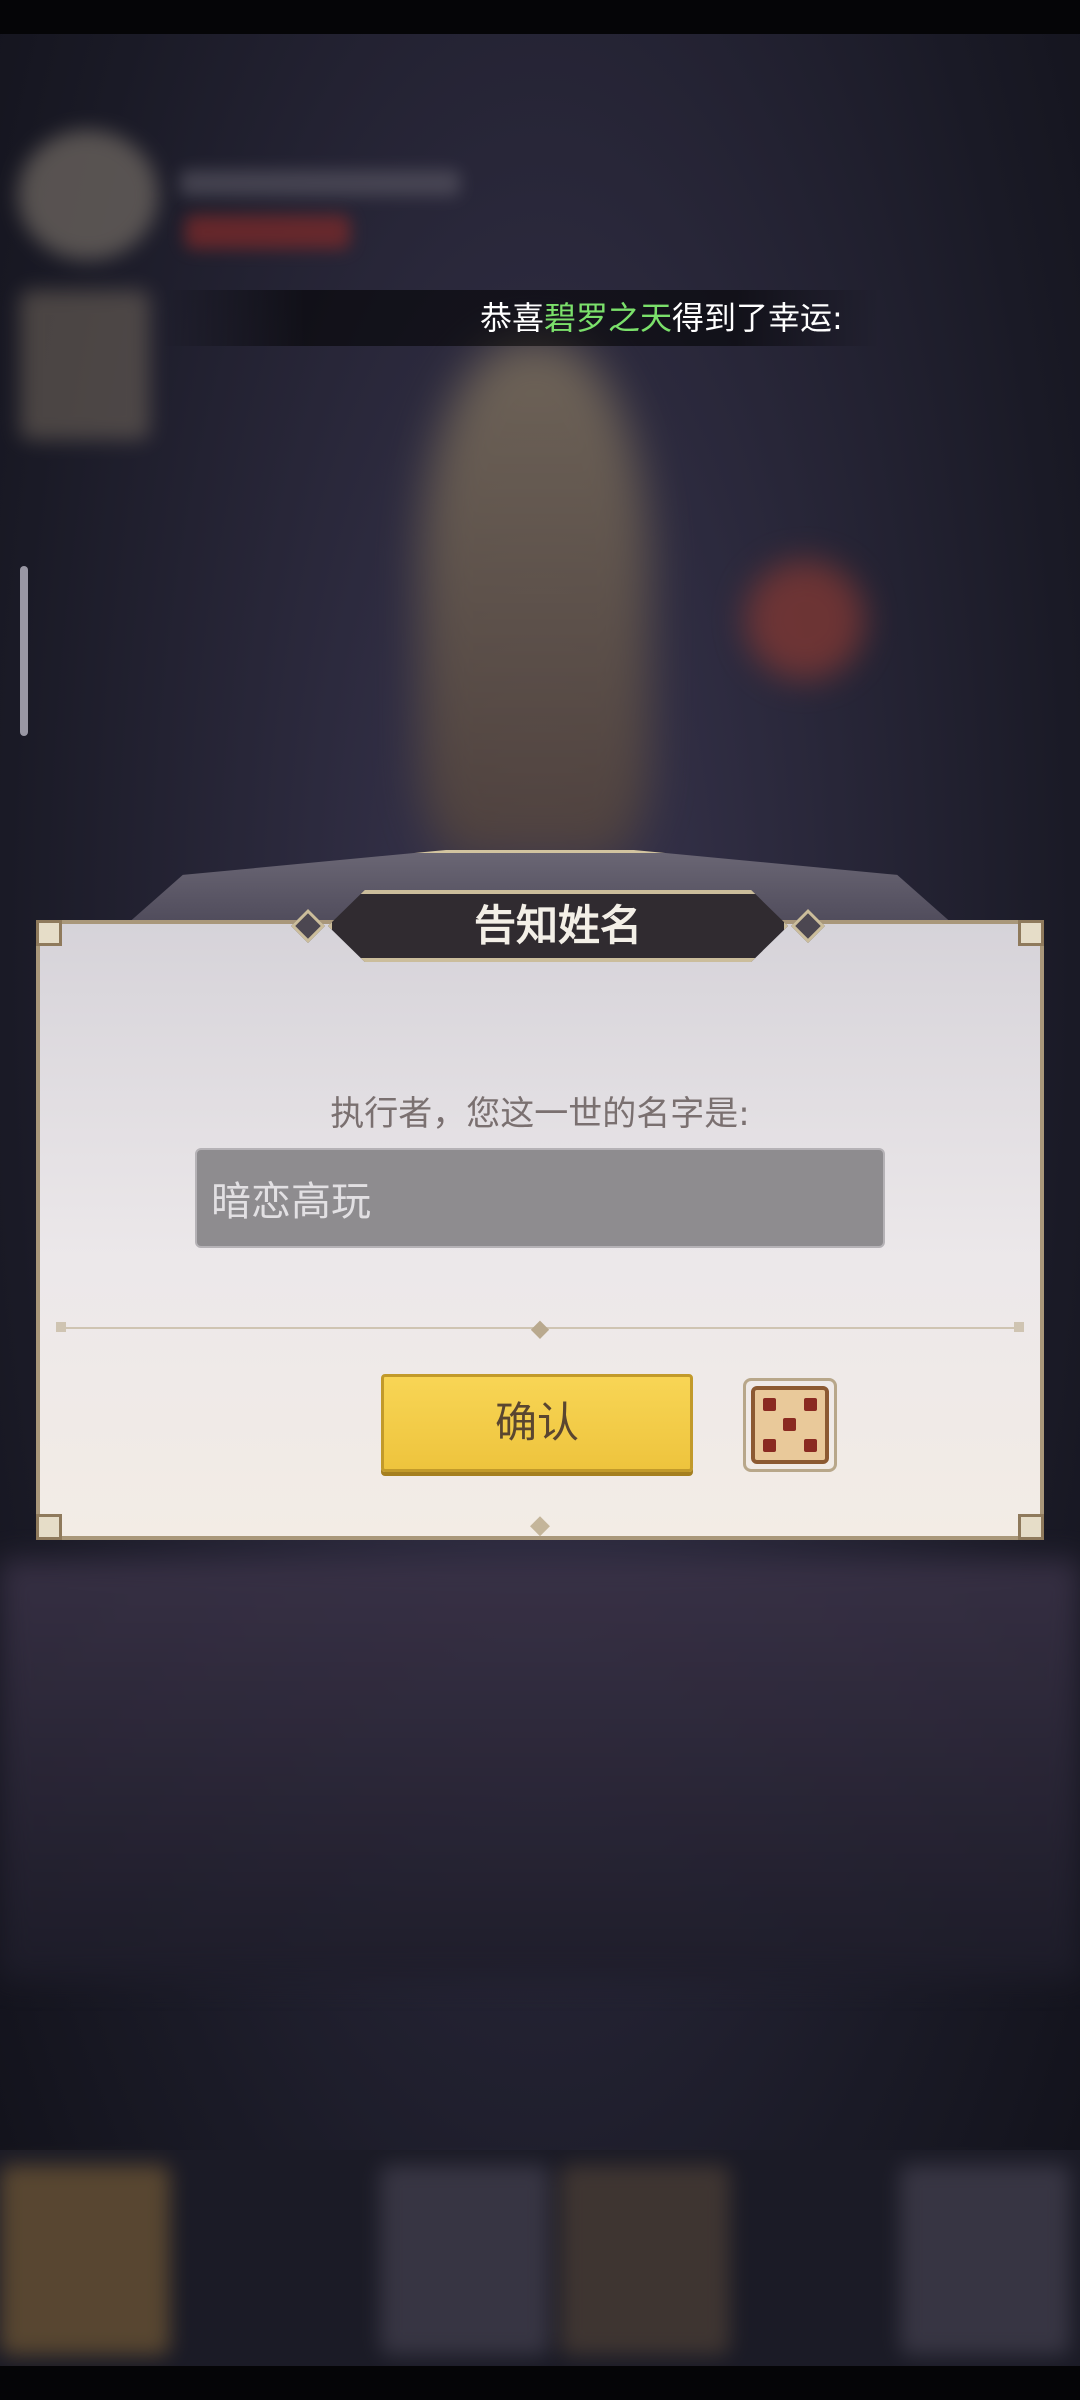 The height and width of the screenshot is (2400, 1080). I want to click on scroll-indicator, so click(24, 651).